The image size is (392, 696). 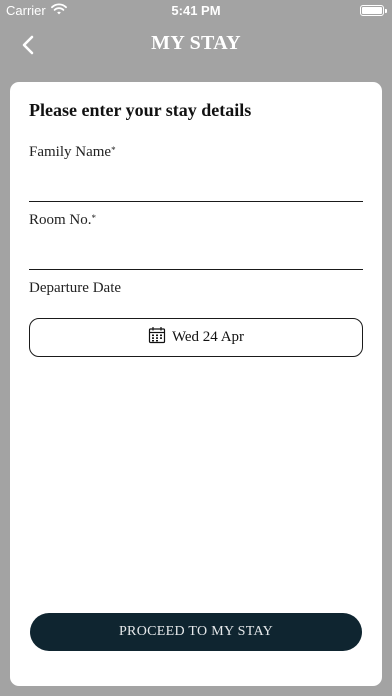 I want to click on calendar-icon, so click(x=157, y=337).